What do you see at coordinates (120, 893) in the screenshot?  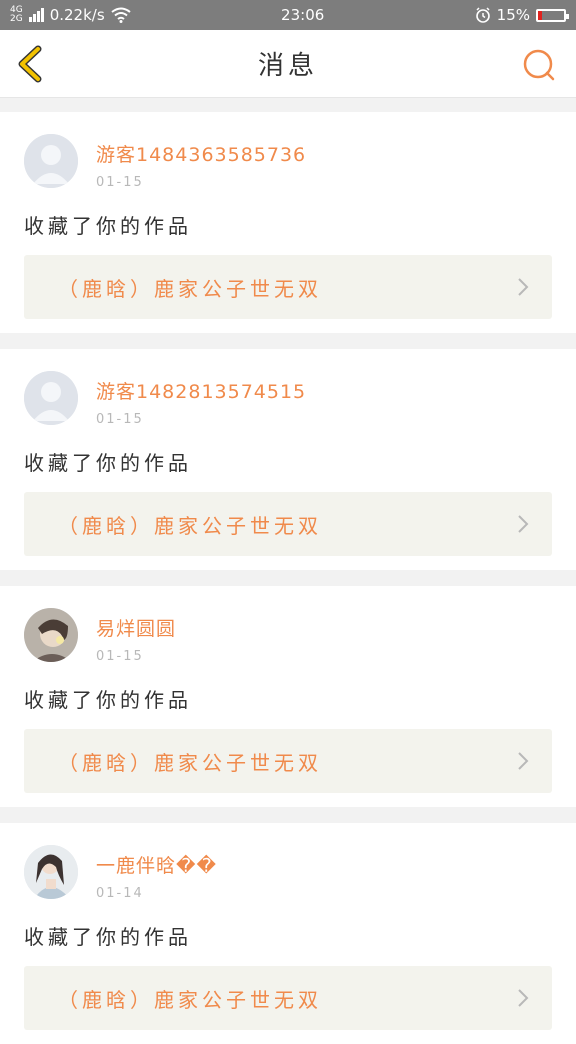 I see `message-date: 01-14` at bounding box center [120, 893].